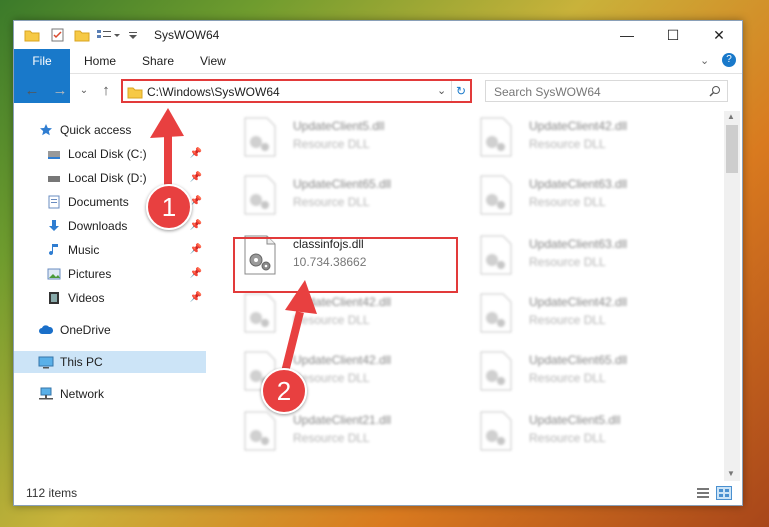 The image size is (769, 527). What do you see at coordinates (167, 123) in the screenshot?
I see `arrow-1-head` at bounding box center [167, 123].